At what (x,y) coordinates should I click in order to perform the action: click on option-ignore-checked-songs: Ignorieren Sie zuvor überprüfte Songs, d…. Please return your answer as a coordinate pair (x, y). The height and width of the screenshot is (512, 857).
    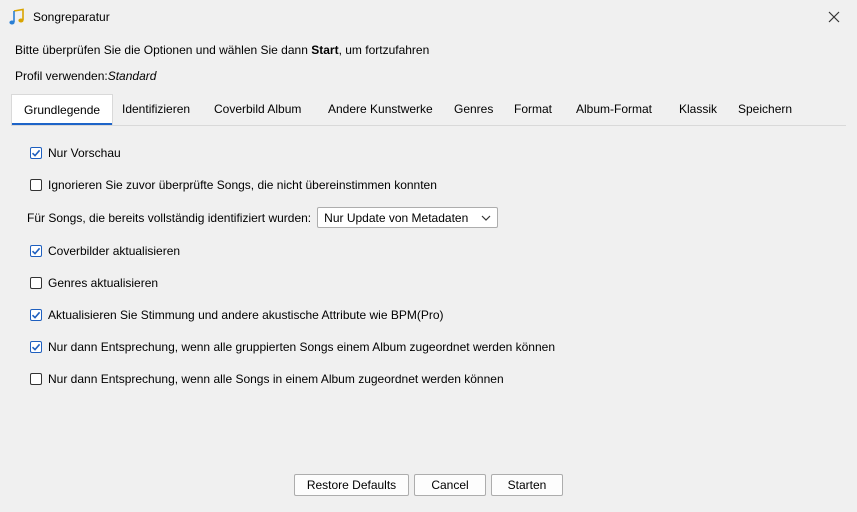
    Looking at the image, I should click on (233, 185).